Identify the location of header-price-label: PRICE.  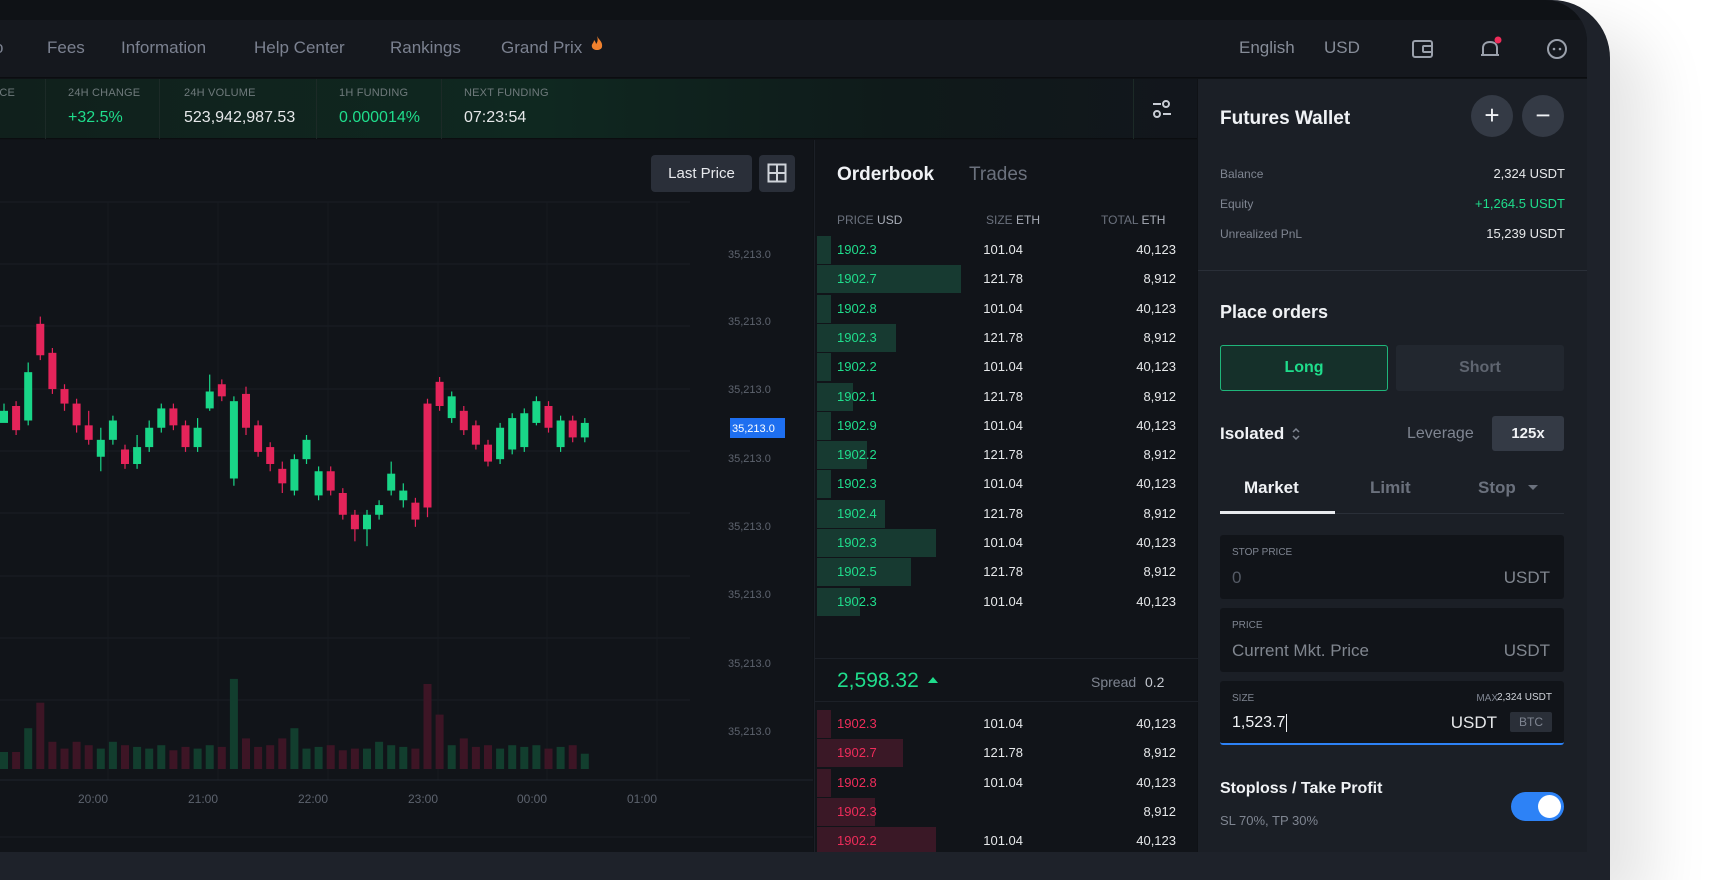
(855, 220).